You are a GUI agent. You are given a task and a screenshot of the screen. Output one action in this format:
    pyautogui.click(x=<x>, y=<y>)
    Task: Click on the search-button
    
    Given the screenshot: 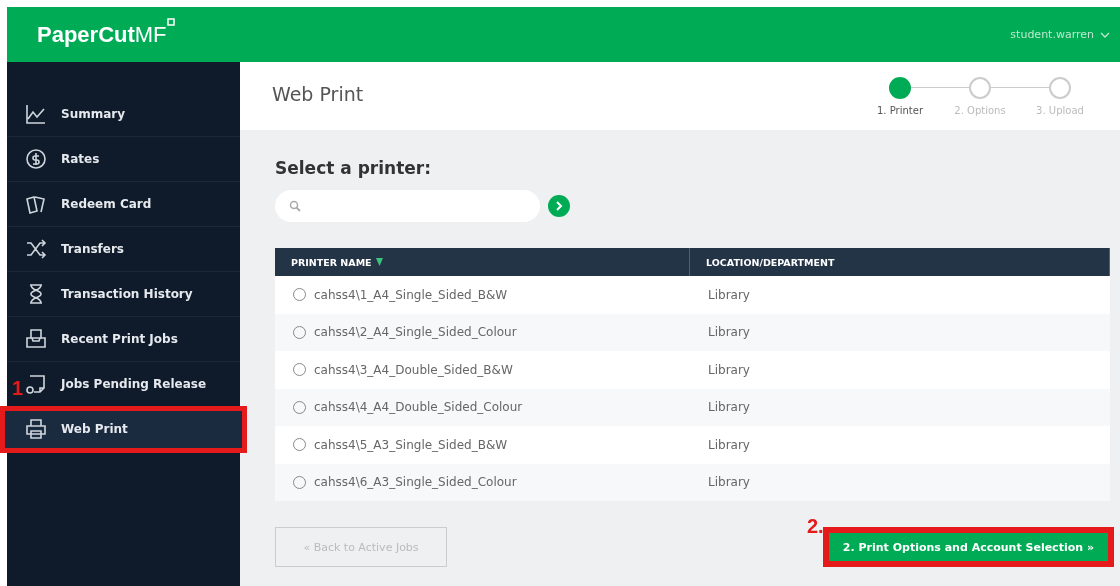 What is the action you would take?
    pyautogui.click(x=559, y=206)
    